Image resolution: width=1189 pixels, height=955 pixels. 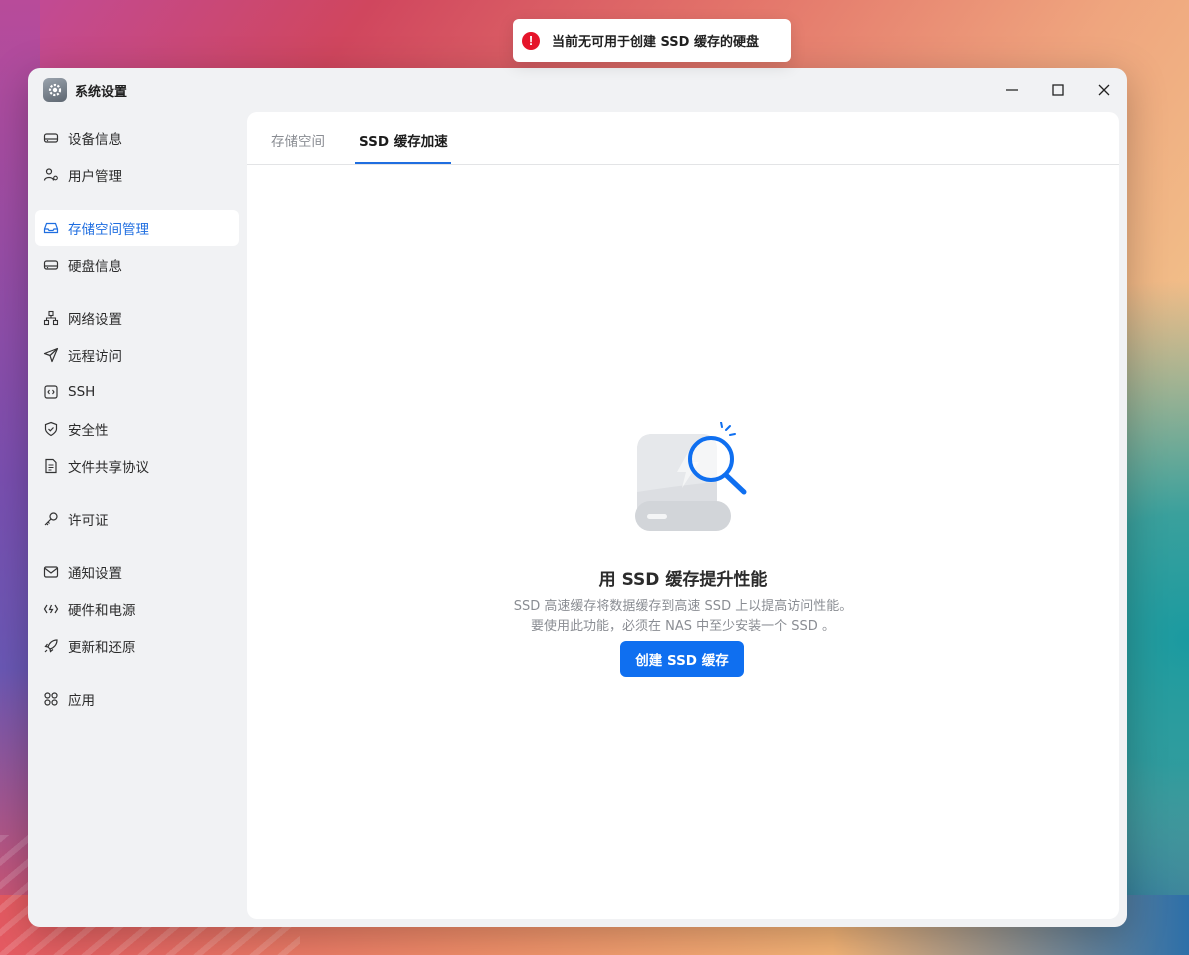 What do you see at coordinates (51, 355) in the screenshot?
I see `send-icon` at bounding box center [51, 355].